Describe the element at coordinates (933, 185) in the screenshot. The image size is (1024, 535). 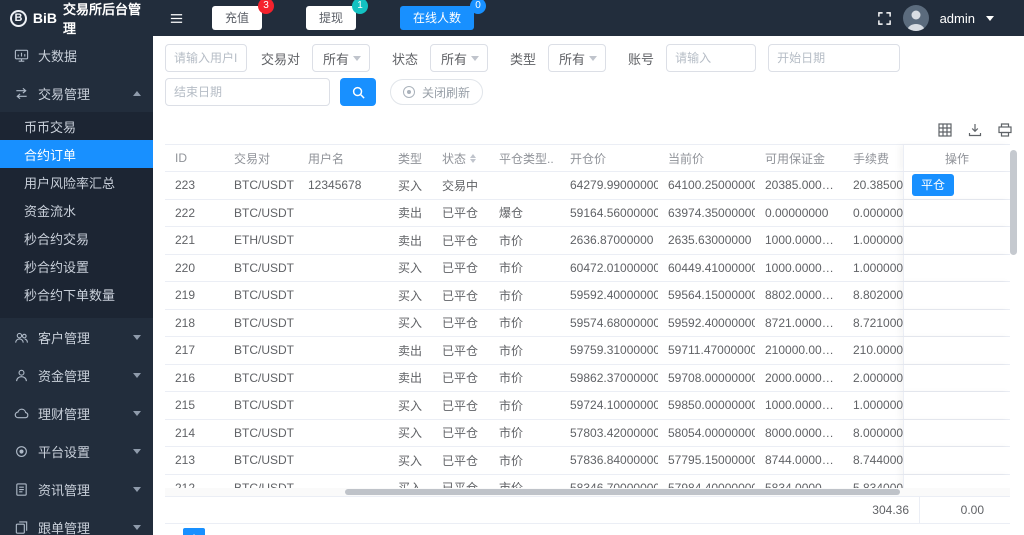
I see `close-position-button: 平仓` at that location.